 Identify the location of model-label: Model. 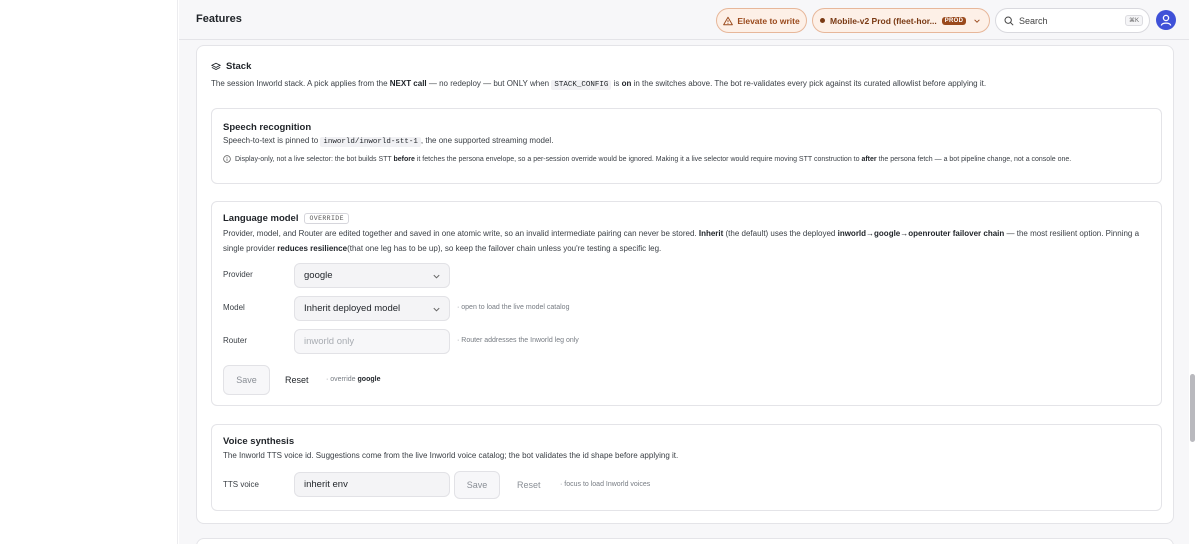
(234, 307).